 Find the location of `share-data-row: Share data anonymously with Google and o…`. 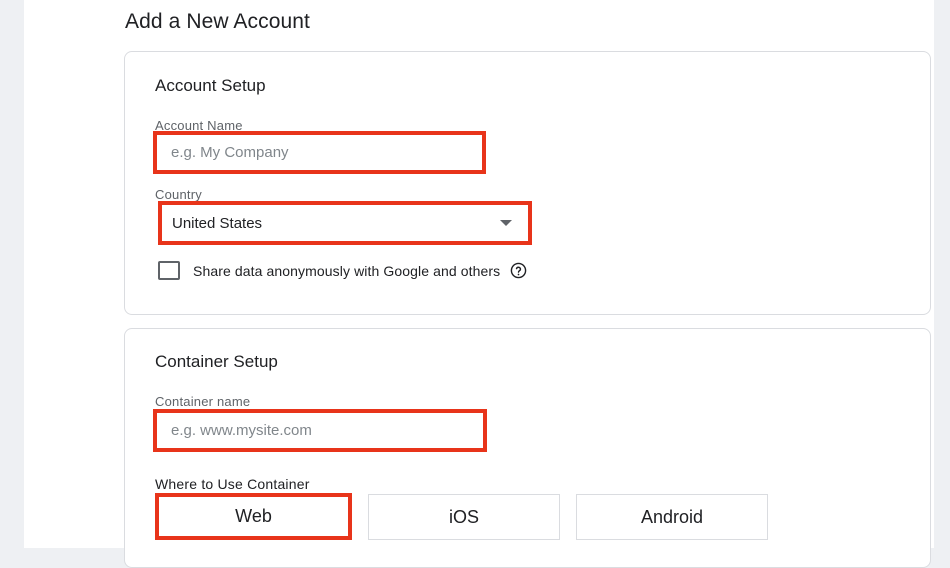

share-data-row: Share data anonymously with Google and o… is located at coordinates (342, 270).